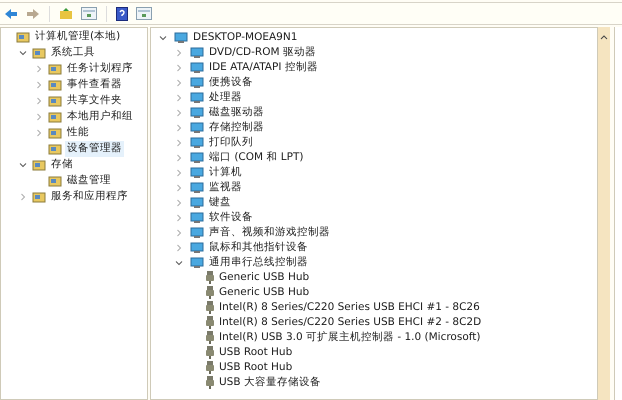 Image resolution: width=622 pixels, height=400 pixels. Describe the element at coordinates (258, 248) in the screenshot. I see `tree-item: 鼠标和其他指针设备` at that location.